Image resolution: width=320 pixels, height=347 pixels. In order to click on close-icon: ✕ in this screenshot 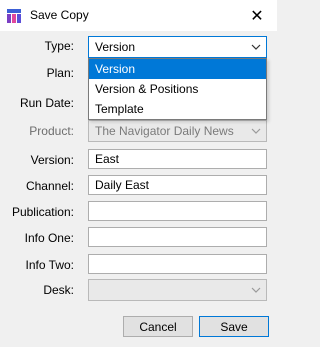, I will do `click(257, 16)`.